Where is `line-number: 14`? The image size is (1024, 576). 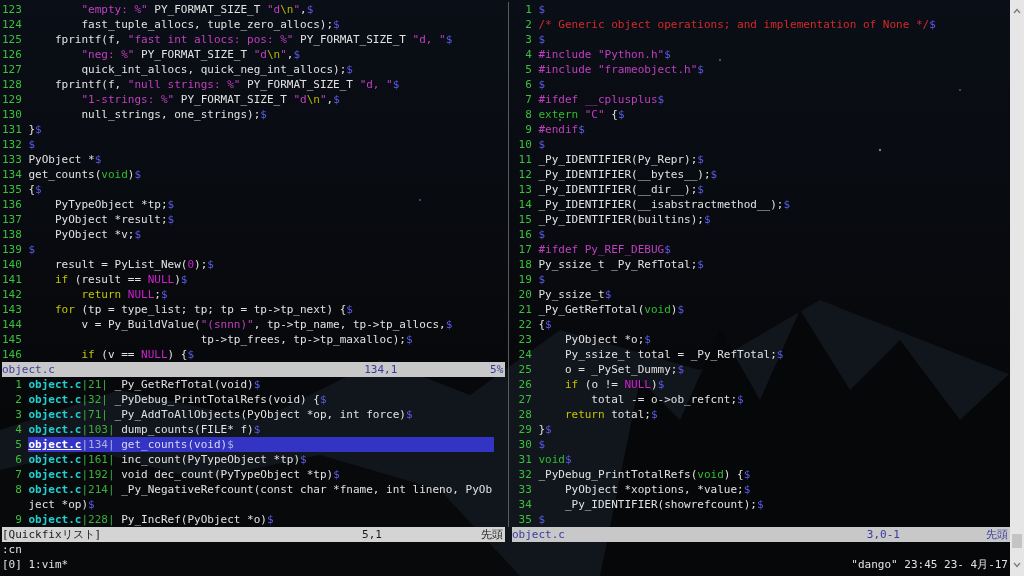
line-number: 14 is located at coordinates (525, 204).